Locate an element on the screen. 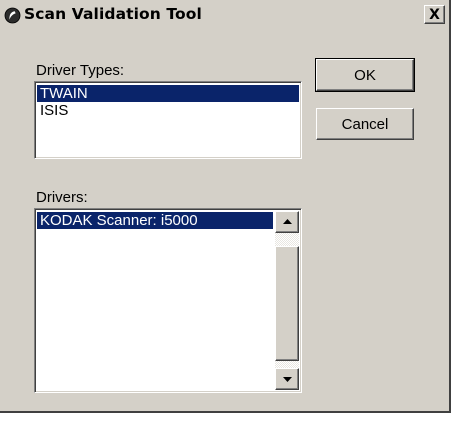 The height and width of the screenshot is (421, 454). scroll-down-button is located at coordinates (287, 379).